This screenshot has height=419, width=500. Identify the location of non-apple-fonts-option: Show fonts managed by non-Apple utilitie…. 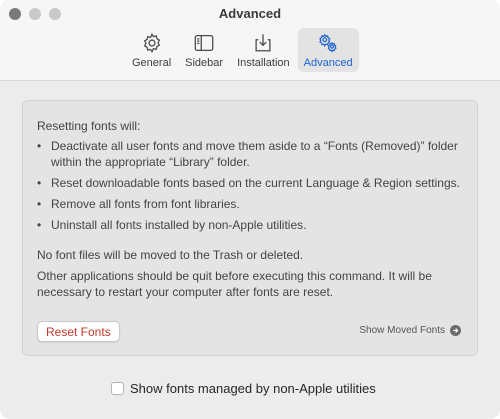
(243, 388).